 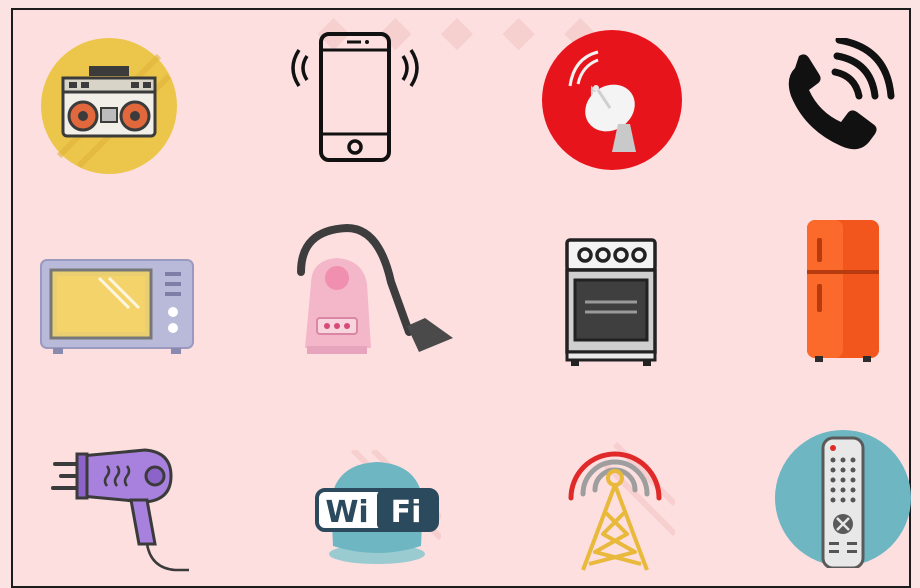 I want to click on radio-tower-icon, so click(x=615, y=499).